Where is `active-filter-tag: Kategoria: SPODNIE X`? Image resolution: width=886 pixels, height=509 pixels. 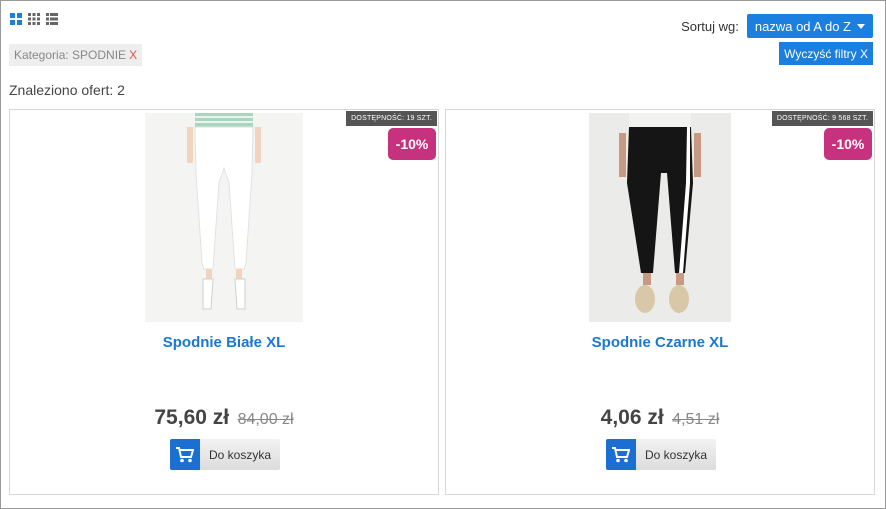 active-filter-tag: Kategoria: SPODNIE X is located at coordinates (76, 55).